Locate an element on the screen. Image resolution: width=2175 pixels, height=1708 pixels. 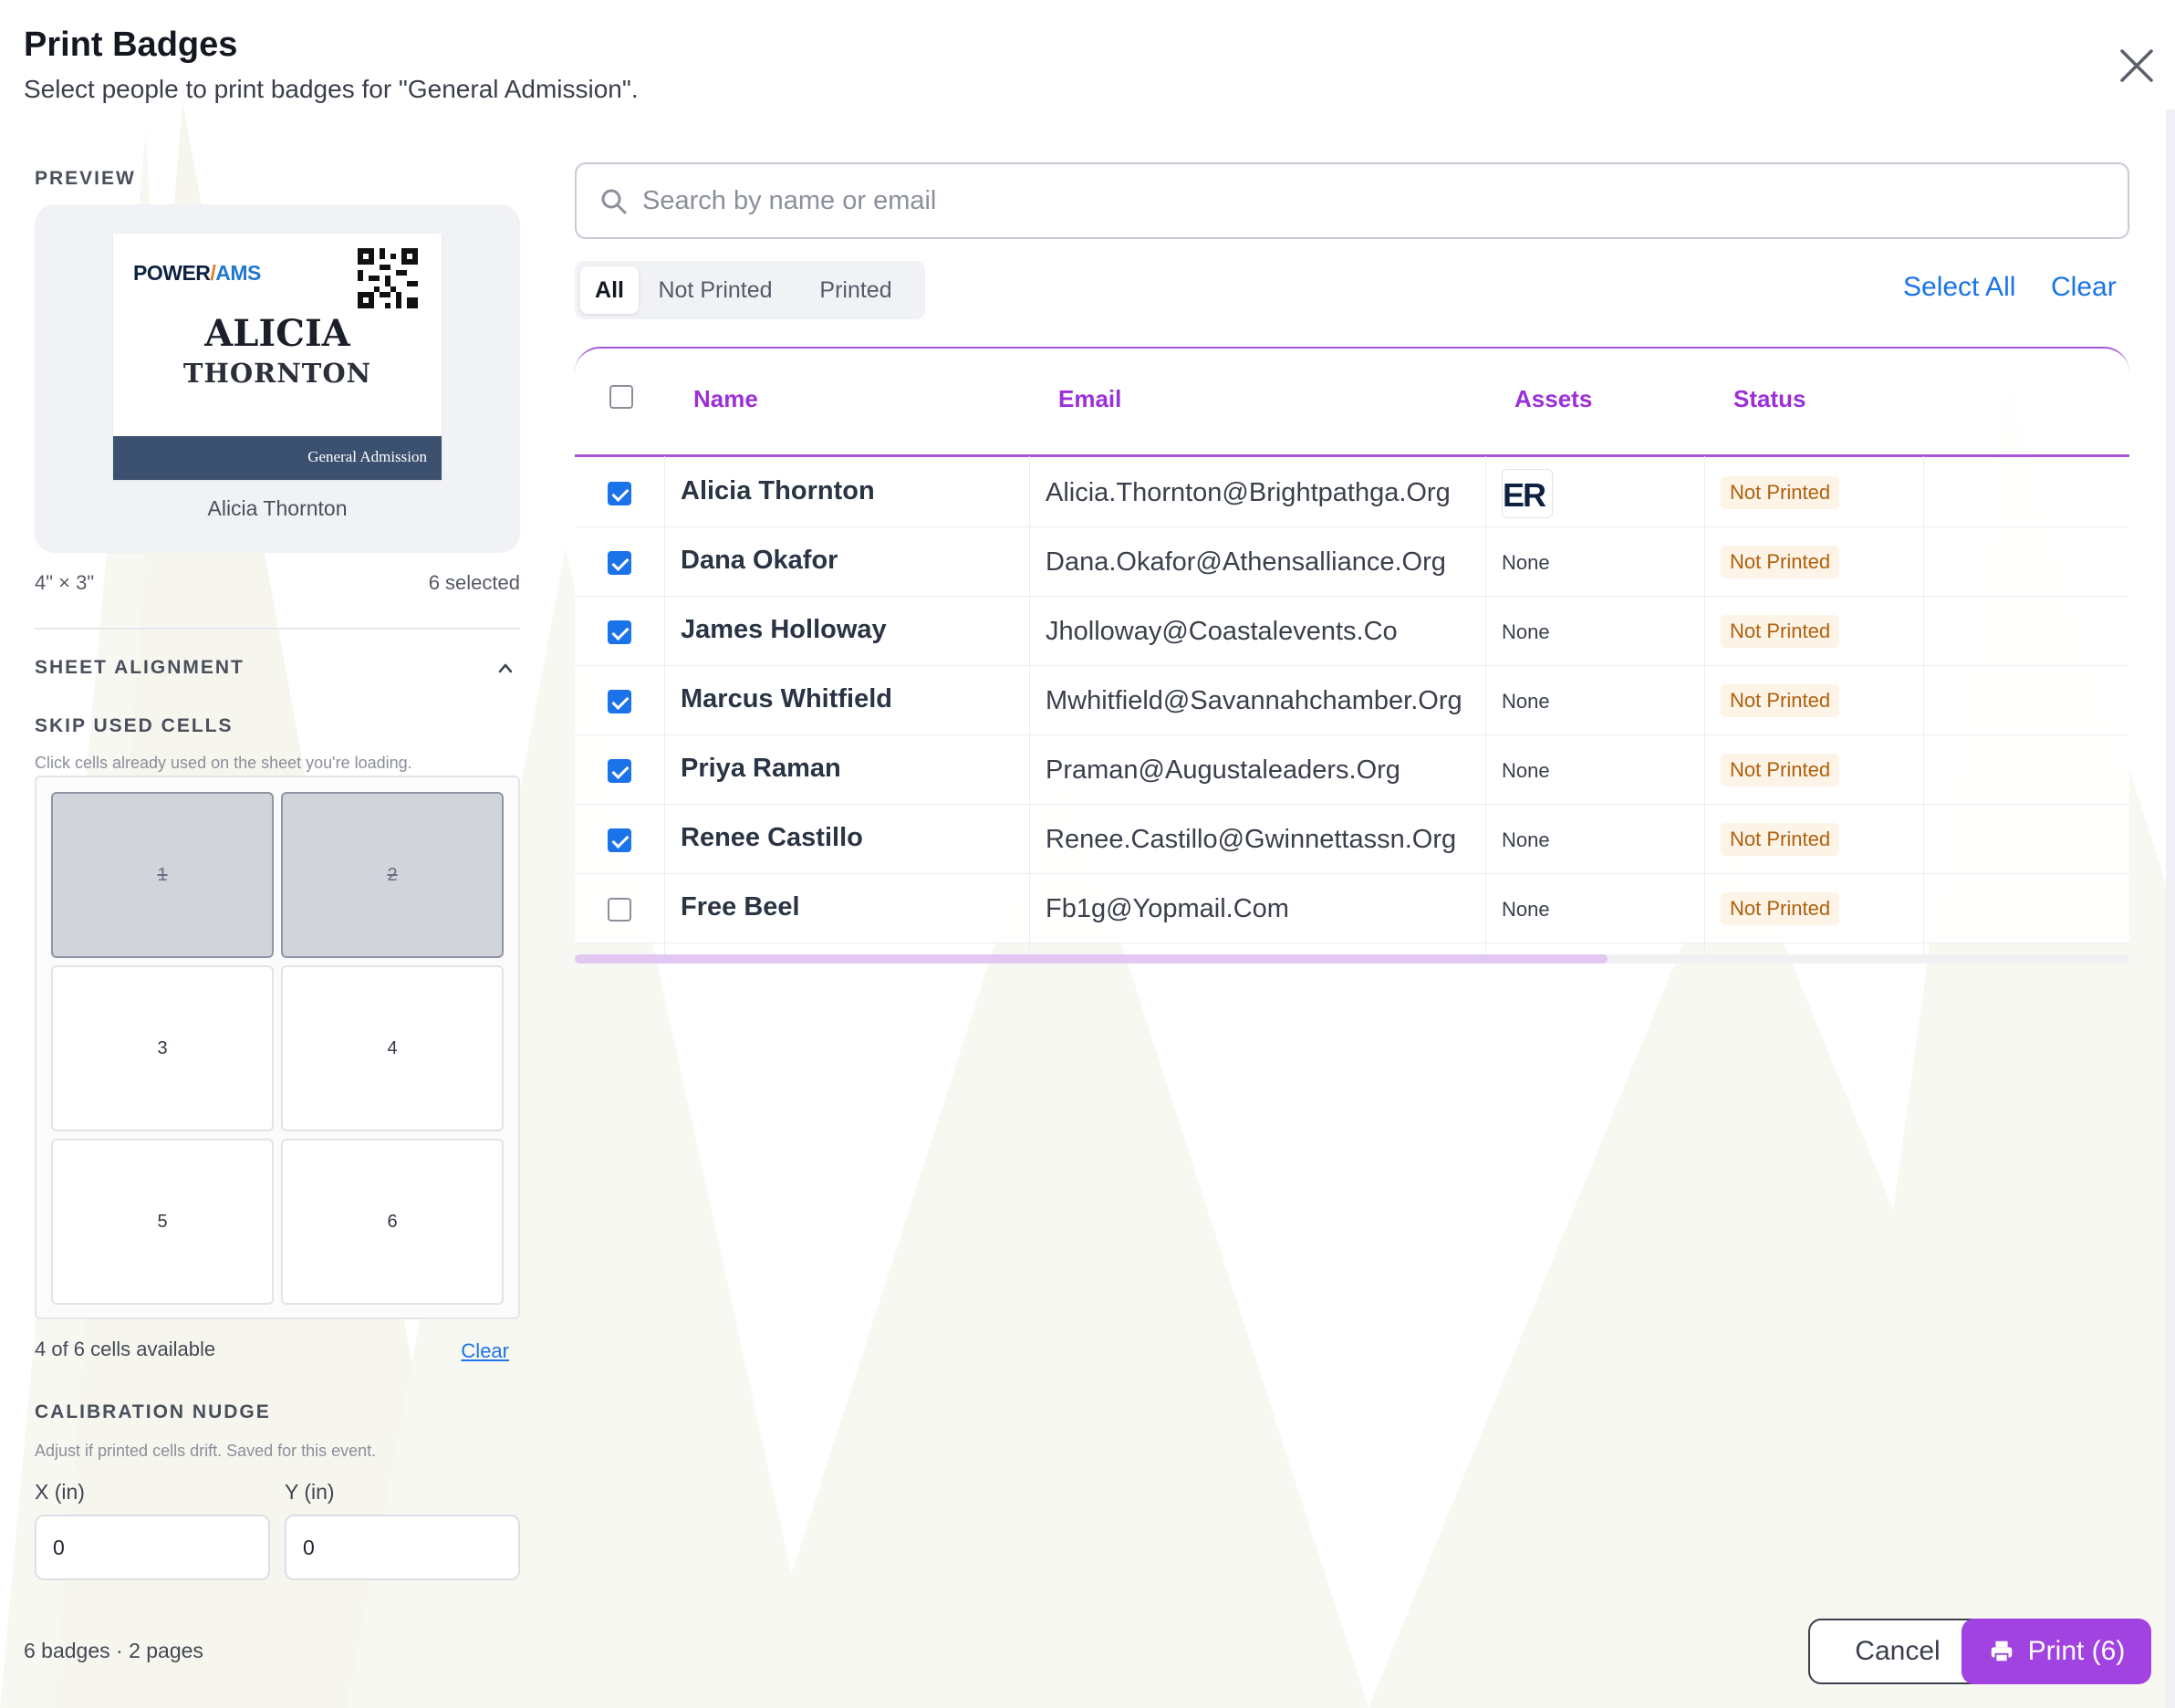
x-offset-label: X (in) is located at coordinates (60, 1492).